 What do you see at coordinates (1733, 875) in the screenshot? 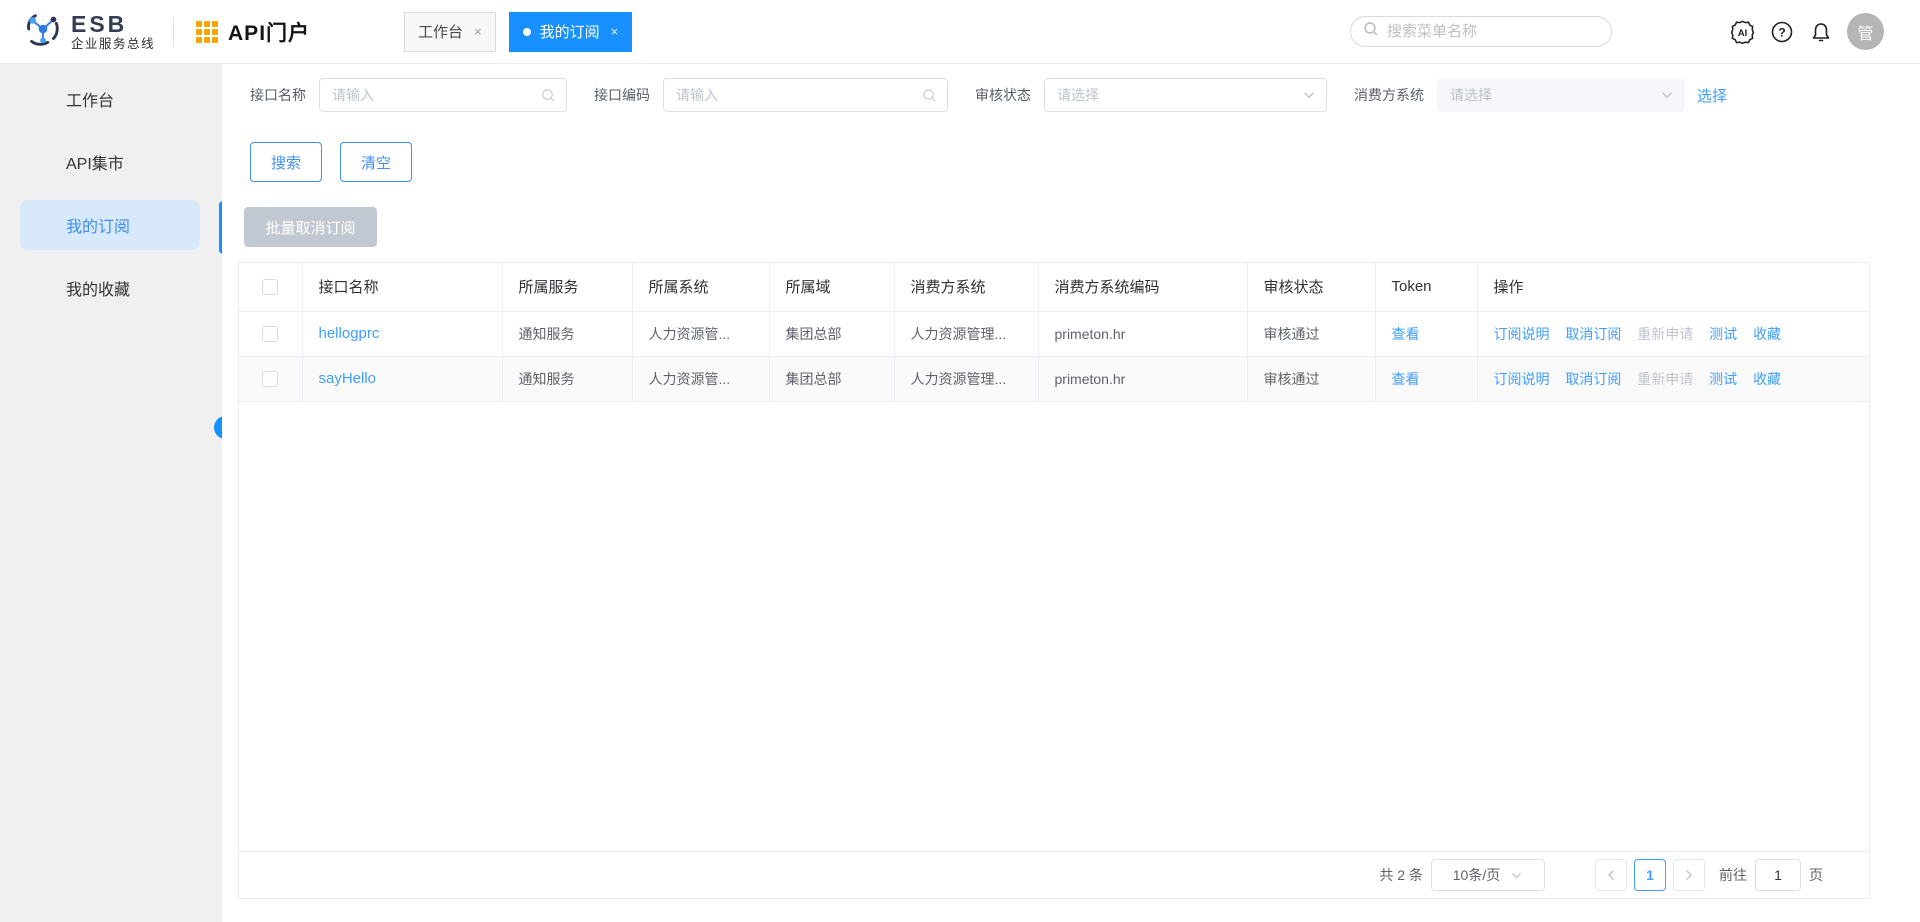
I see `goto-label: 前往` at bounding box center [1733, 875].